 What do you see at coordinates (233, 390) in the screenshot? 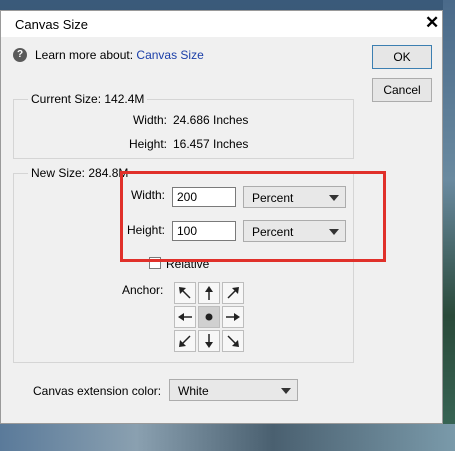
I see `extension-color-select: White` at bounding box center [233, 390].